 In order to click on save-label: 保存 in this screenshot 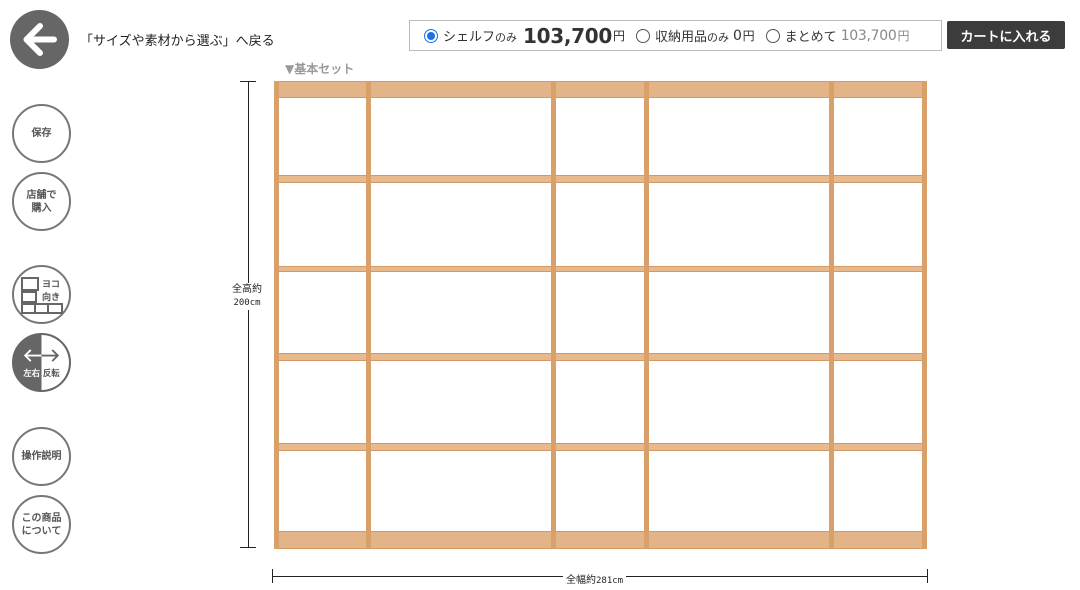, I will do `click(41, 133)`.